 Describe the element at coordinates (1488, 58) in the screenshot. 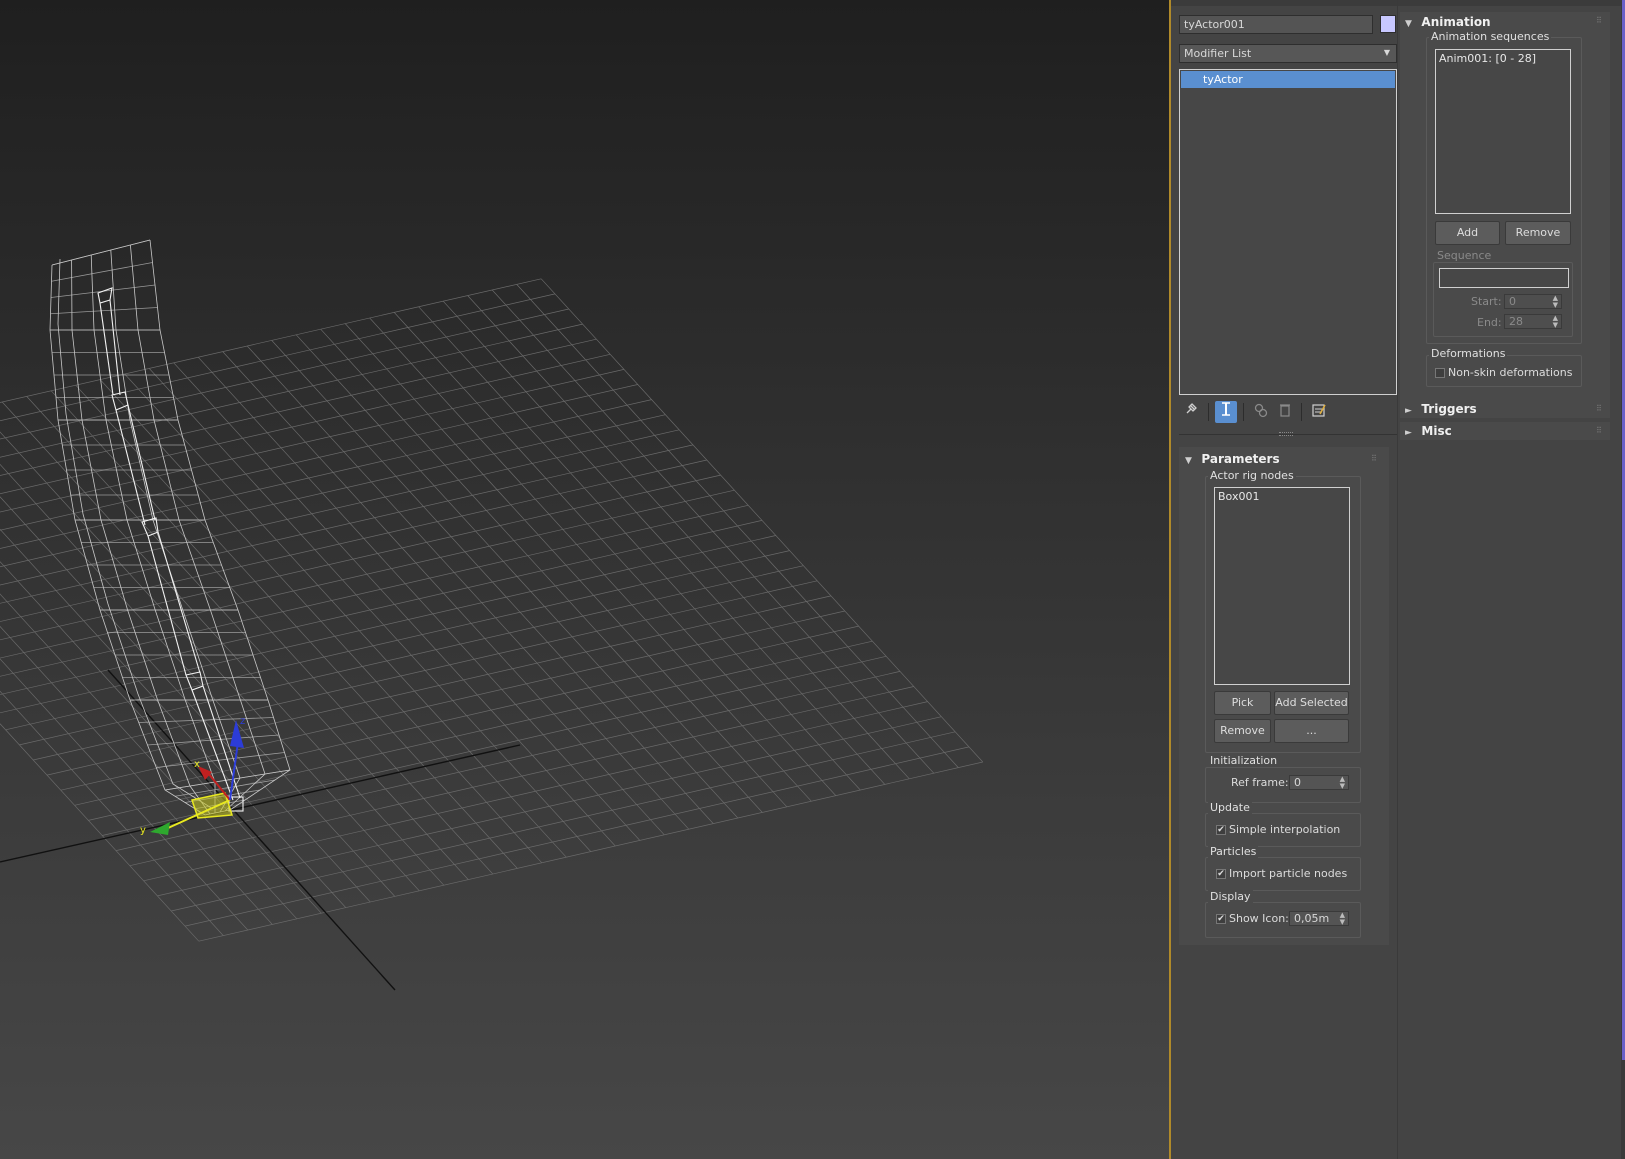

I see `list-item-label: Anim001: [0 - 28]` at that location.